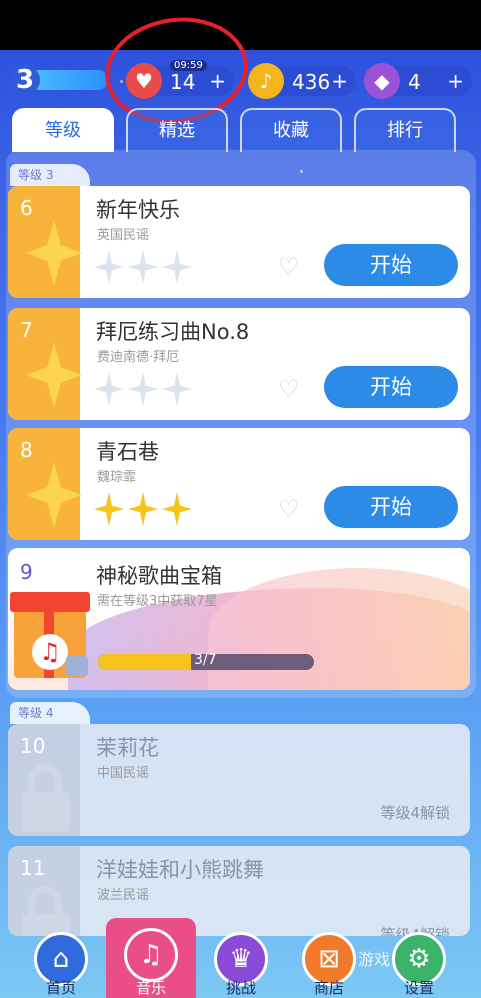 The width and height of the screenshot is (481, 998). Describe the element at coordinates (414, 82) in the screenshot. I see `gems-value: 4` at that location.